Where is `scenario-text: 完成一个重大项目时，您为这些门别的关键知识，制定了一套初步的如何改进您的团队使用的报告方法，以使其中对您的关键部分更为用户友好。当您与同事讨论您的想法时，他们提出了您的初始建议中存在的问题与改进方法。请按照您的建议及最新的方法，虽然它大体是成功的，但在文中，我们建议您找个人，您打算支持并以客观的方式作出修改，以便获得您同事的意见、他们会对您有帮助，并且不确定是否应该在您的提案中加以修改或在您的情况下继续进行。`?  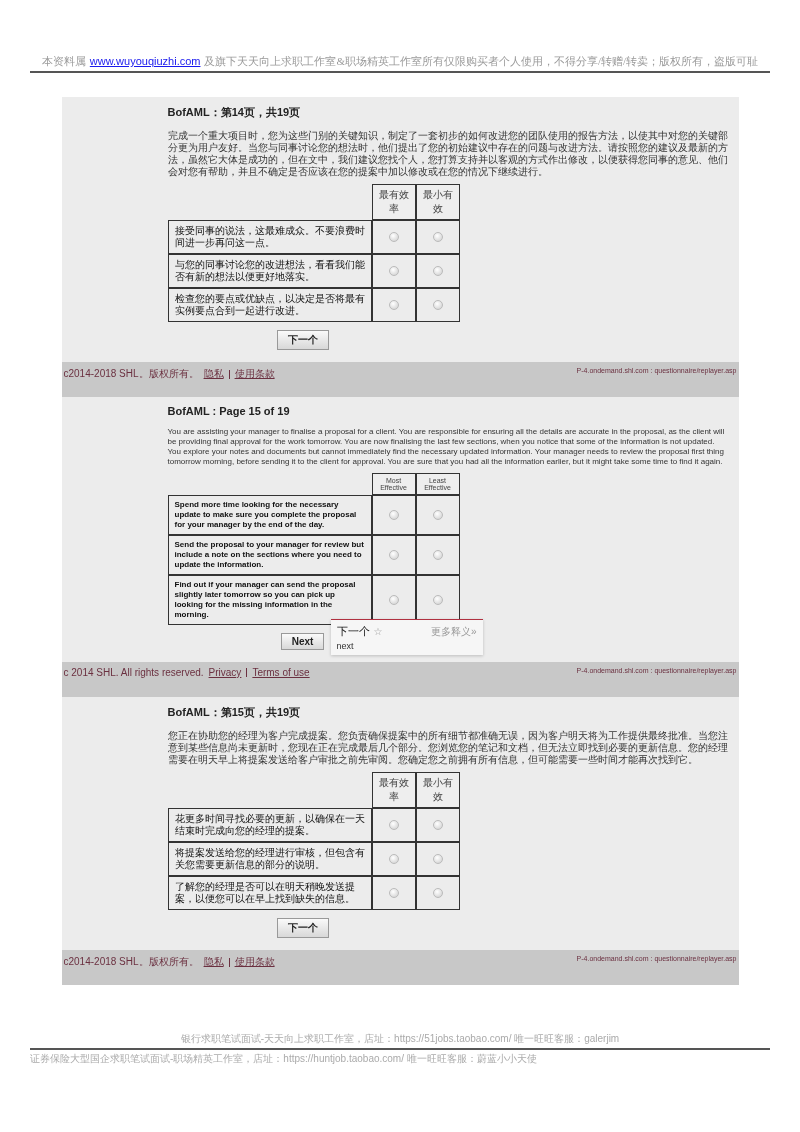 scenario-text: 完成一个重大项目时，您为这些门别的关键知识，制定了一套初步的如何改进您的团队使用的报告方法，以使其中对您的关键部分更为用户友好。当您与同事讨论您的想法时，他们提出了您的初始建议中存在的问题与改进方法。请按照您的建议及最新的方法，虽然它大体是成功的，但在文中，我们建议您找个人，您打算支持并以客观的方式作出修改，以便获得您同事的意见、他们会对您有帮助，并且不确定是否应该在您的提案中加以修改或在您的情况下继续进行。 is located at coordinates (448, 154).